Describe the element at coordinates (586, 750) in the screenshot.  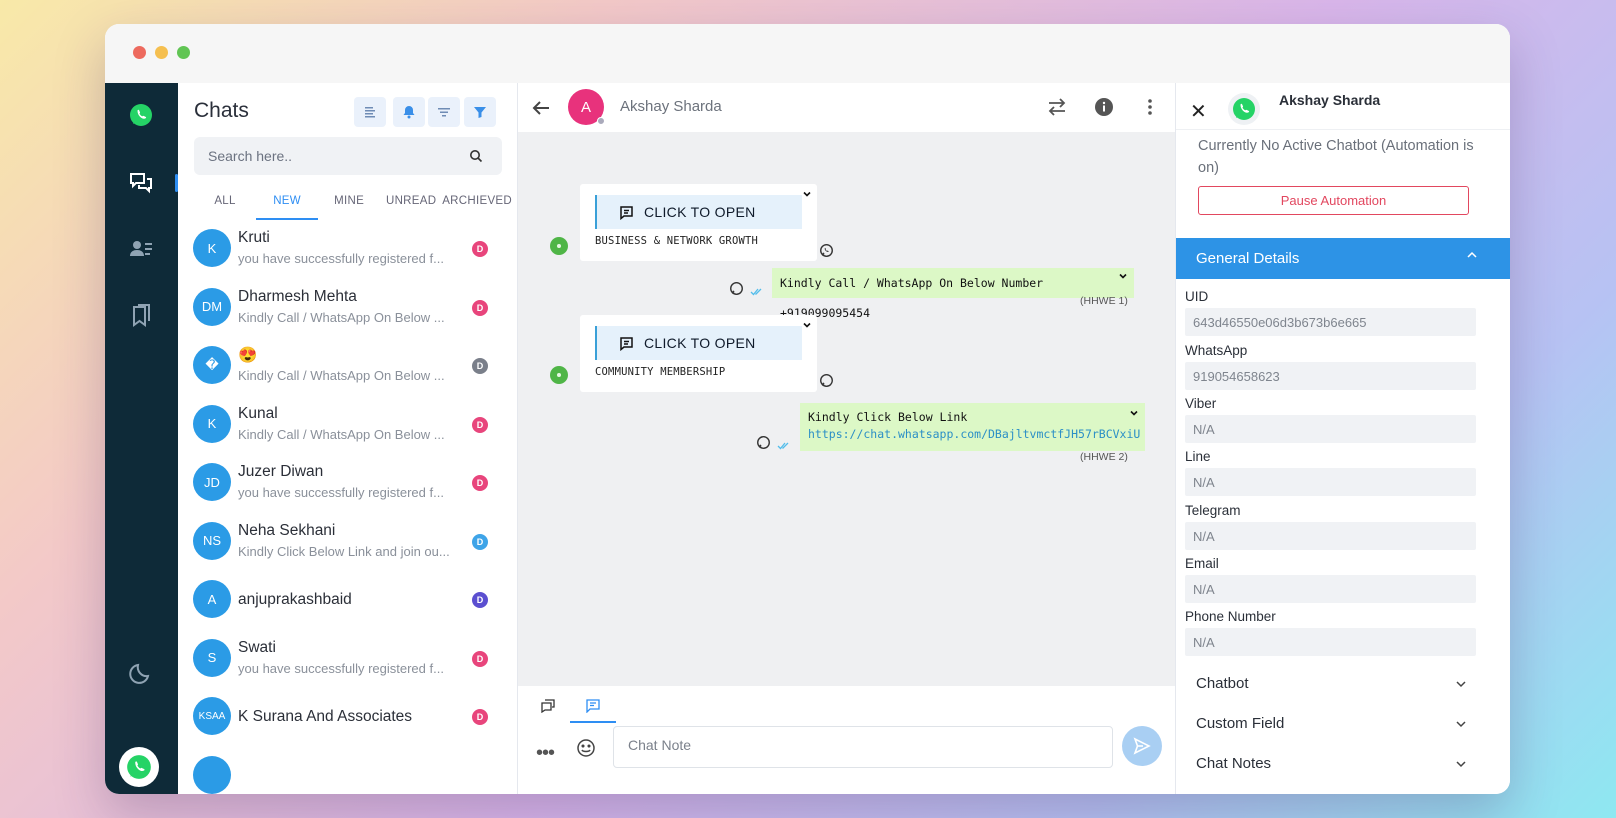
I see `emoji-icon` at that location.